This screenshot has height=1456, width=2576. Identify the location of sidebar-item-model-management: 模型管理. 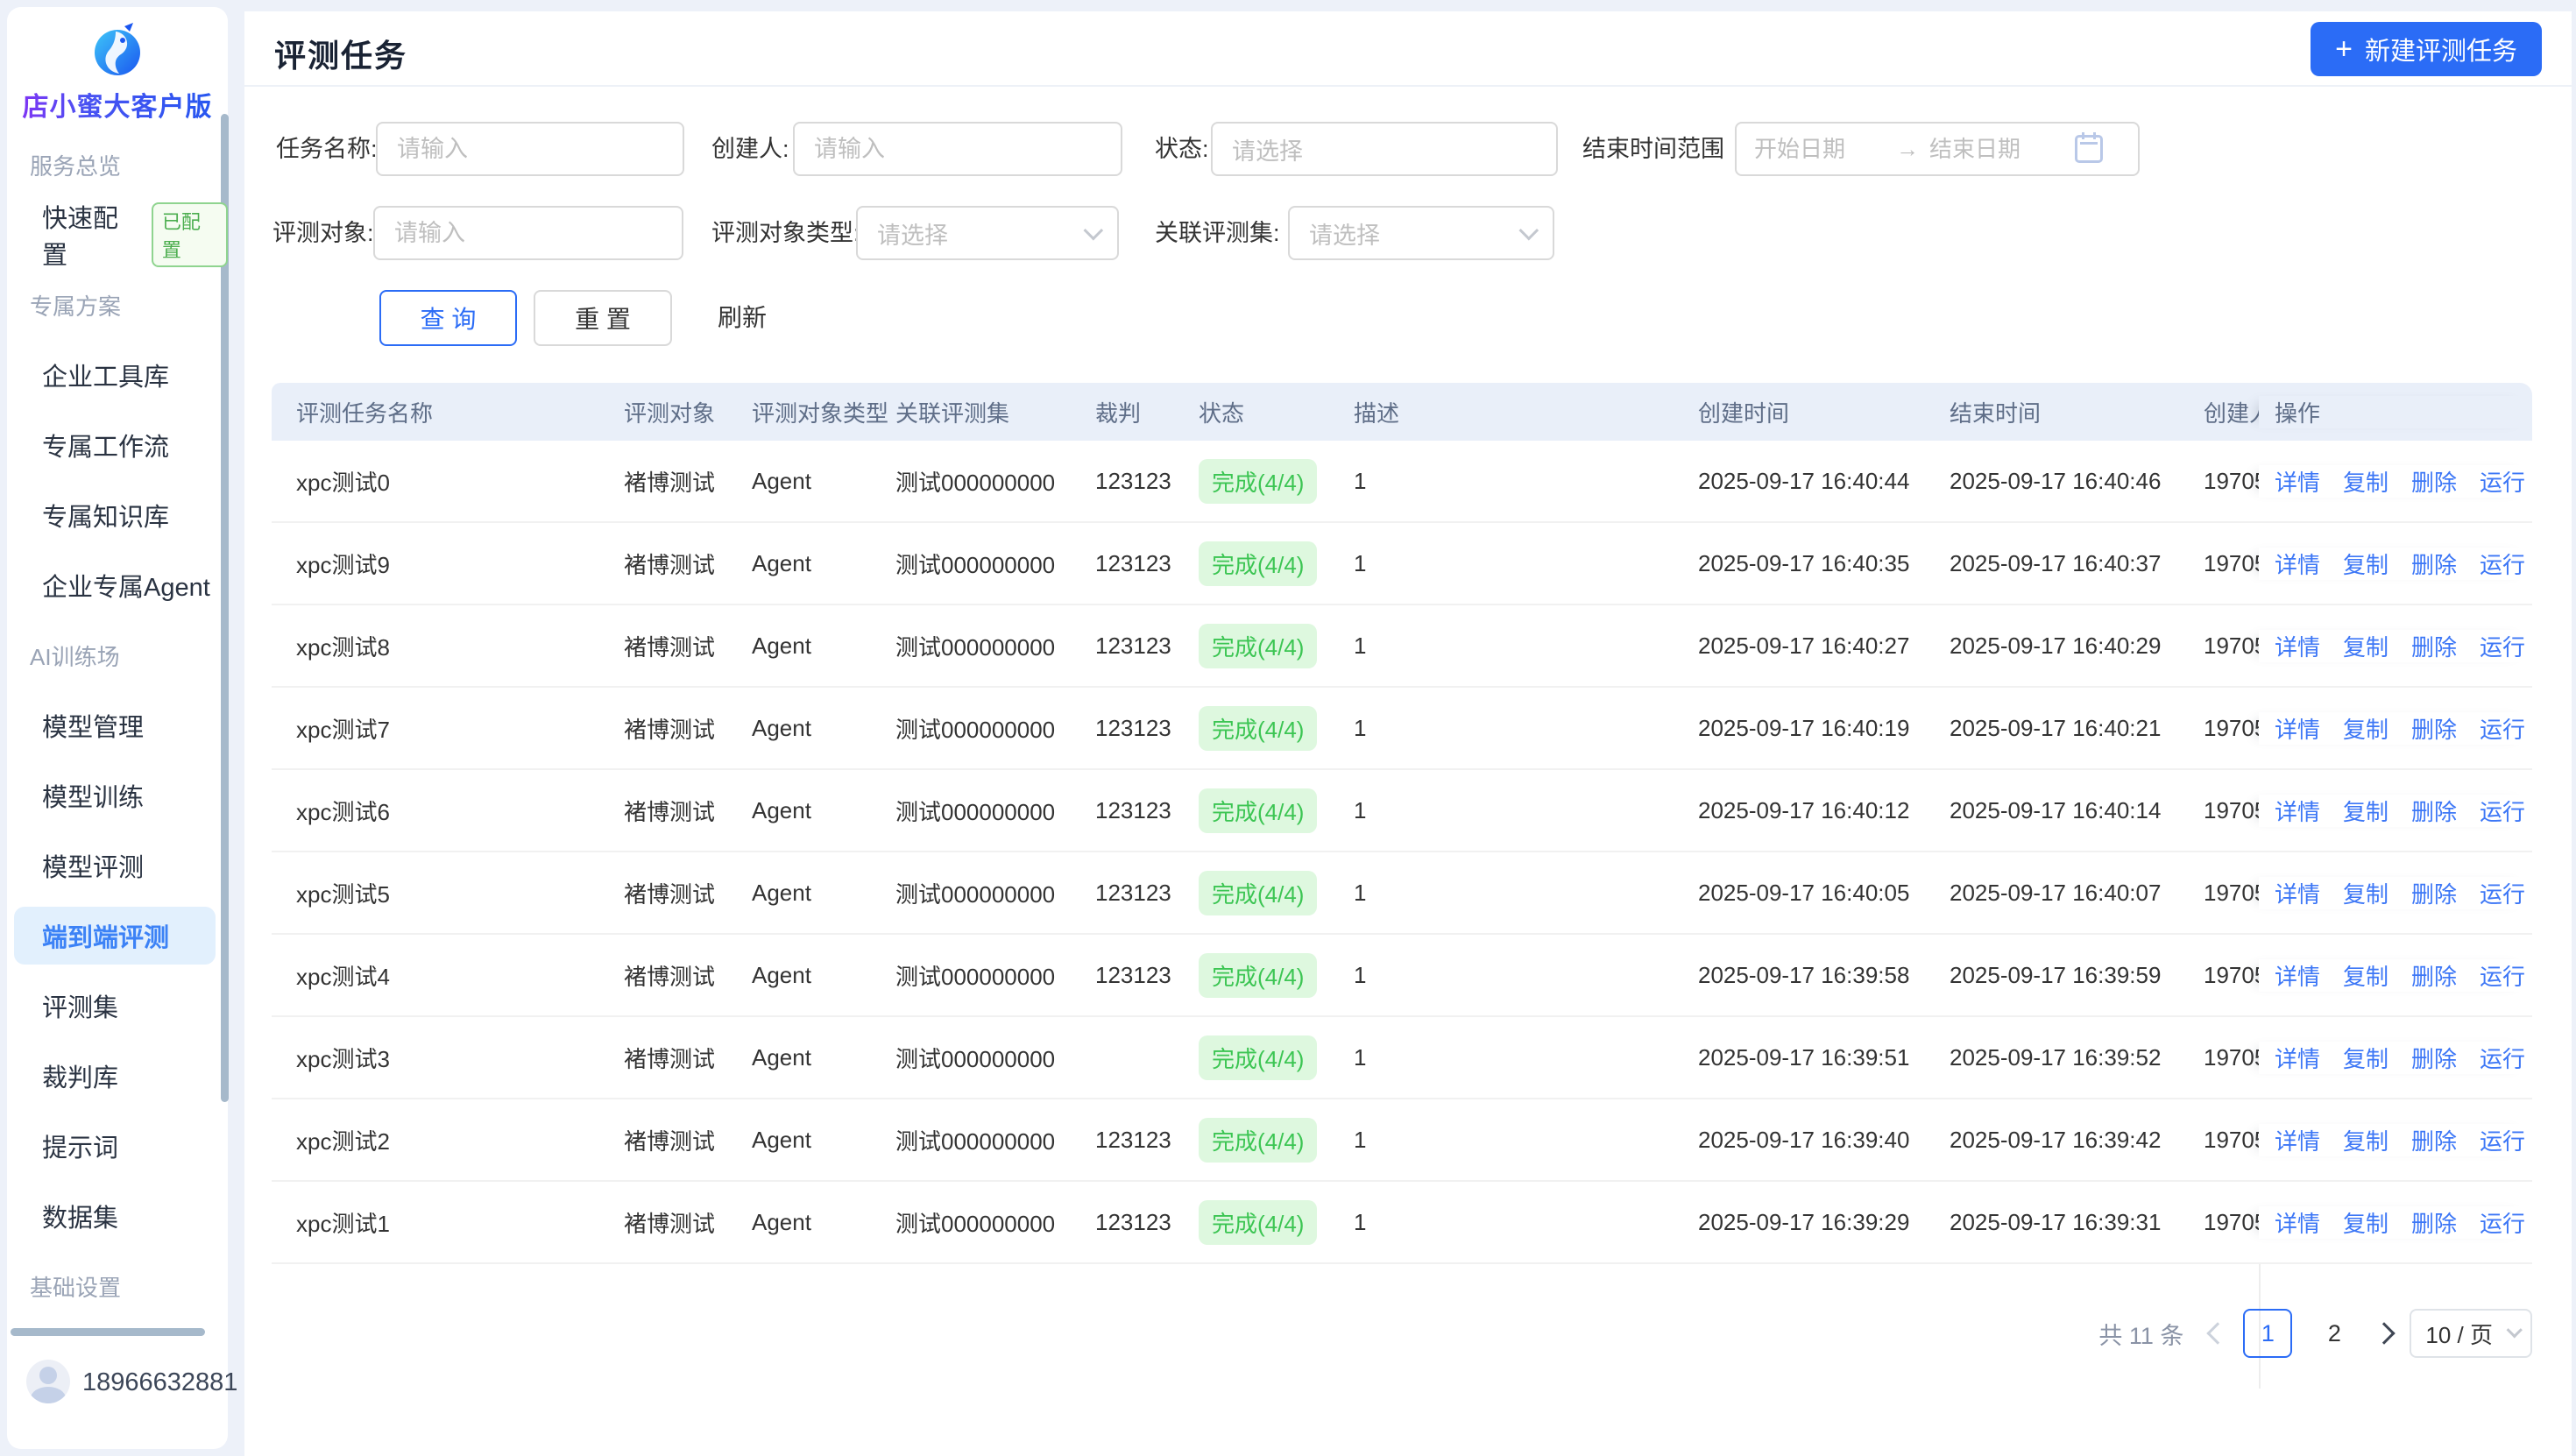
(117, 725).